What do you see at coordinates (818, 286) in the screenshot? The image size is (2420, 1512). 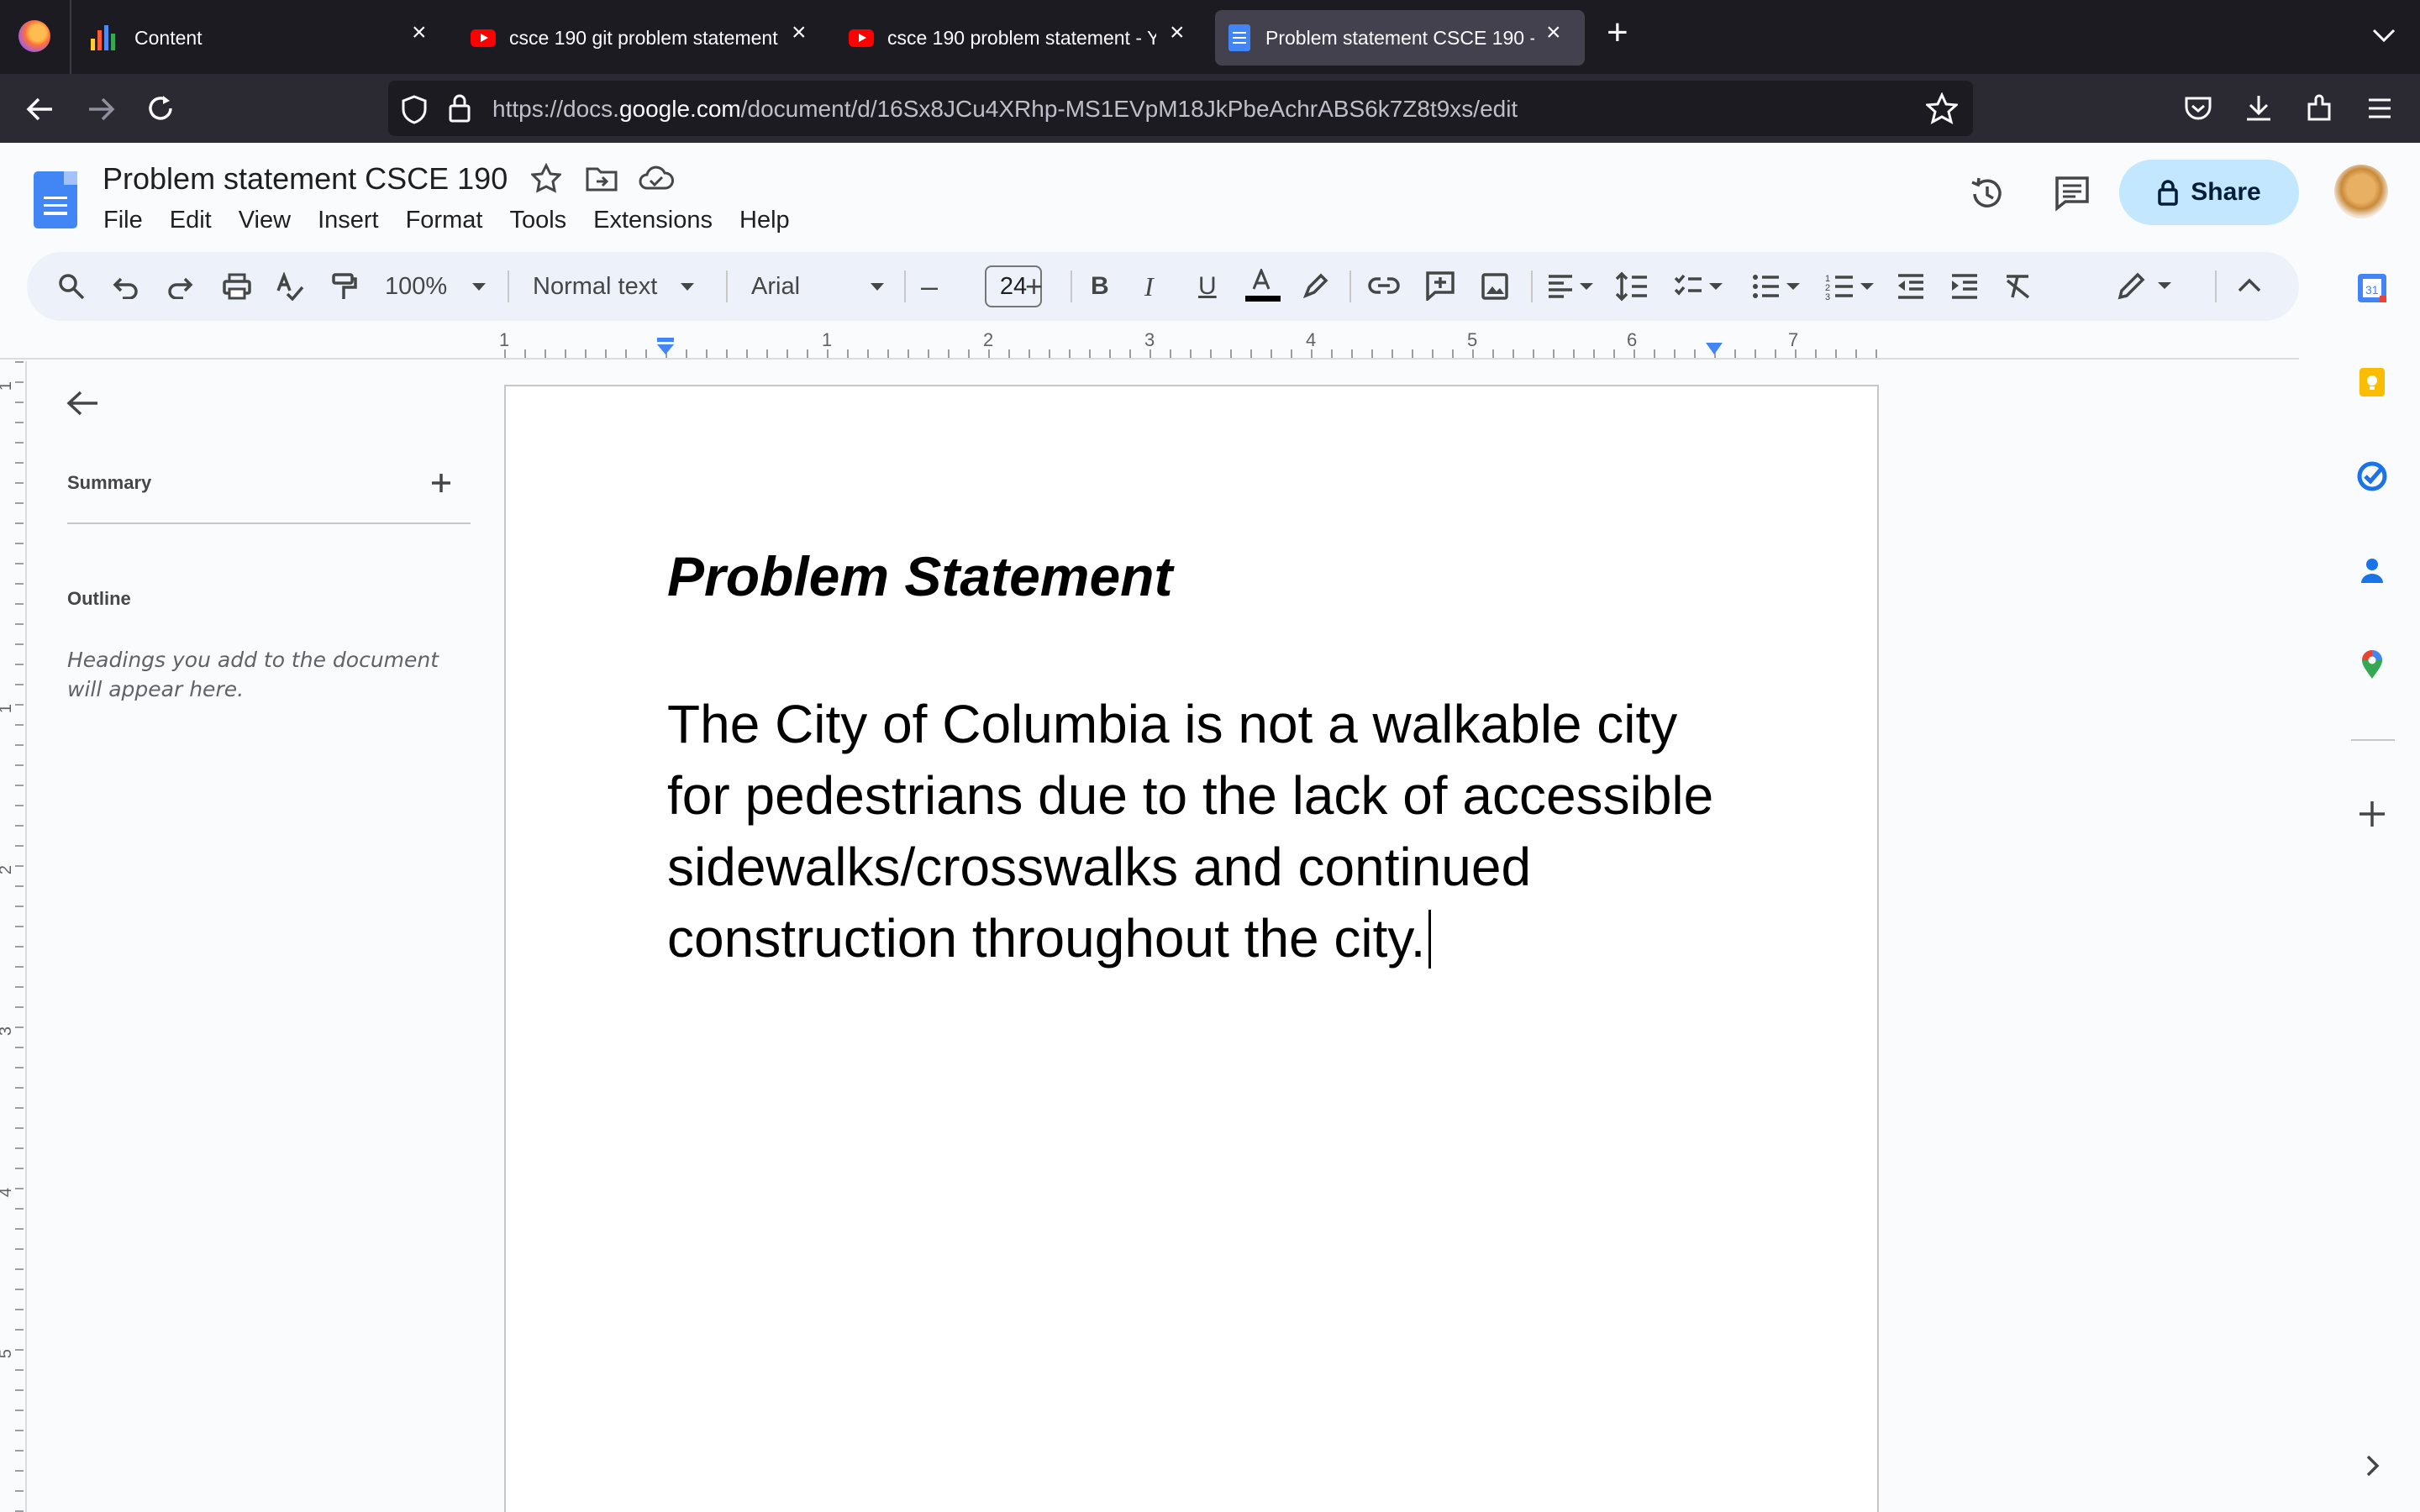 I see `font-select: Arial` at bounding box center [818, 286].